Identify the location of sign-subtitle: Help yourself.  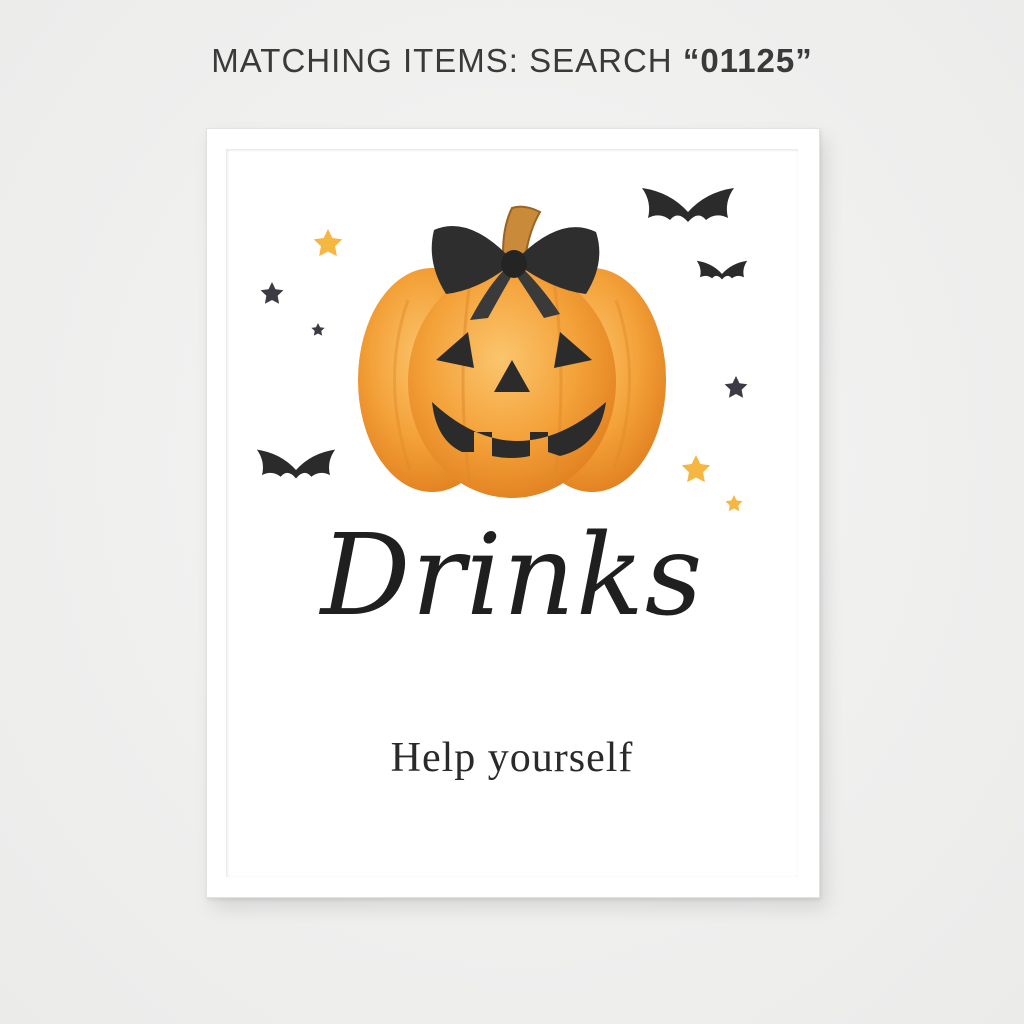
(512, 758).